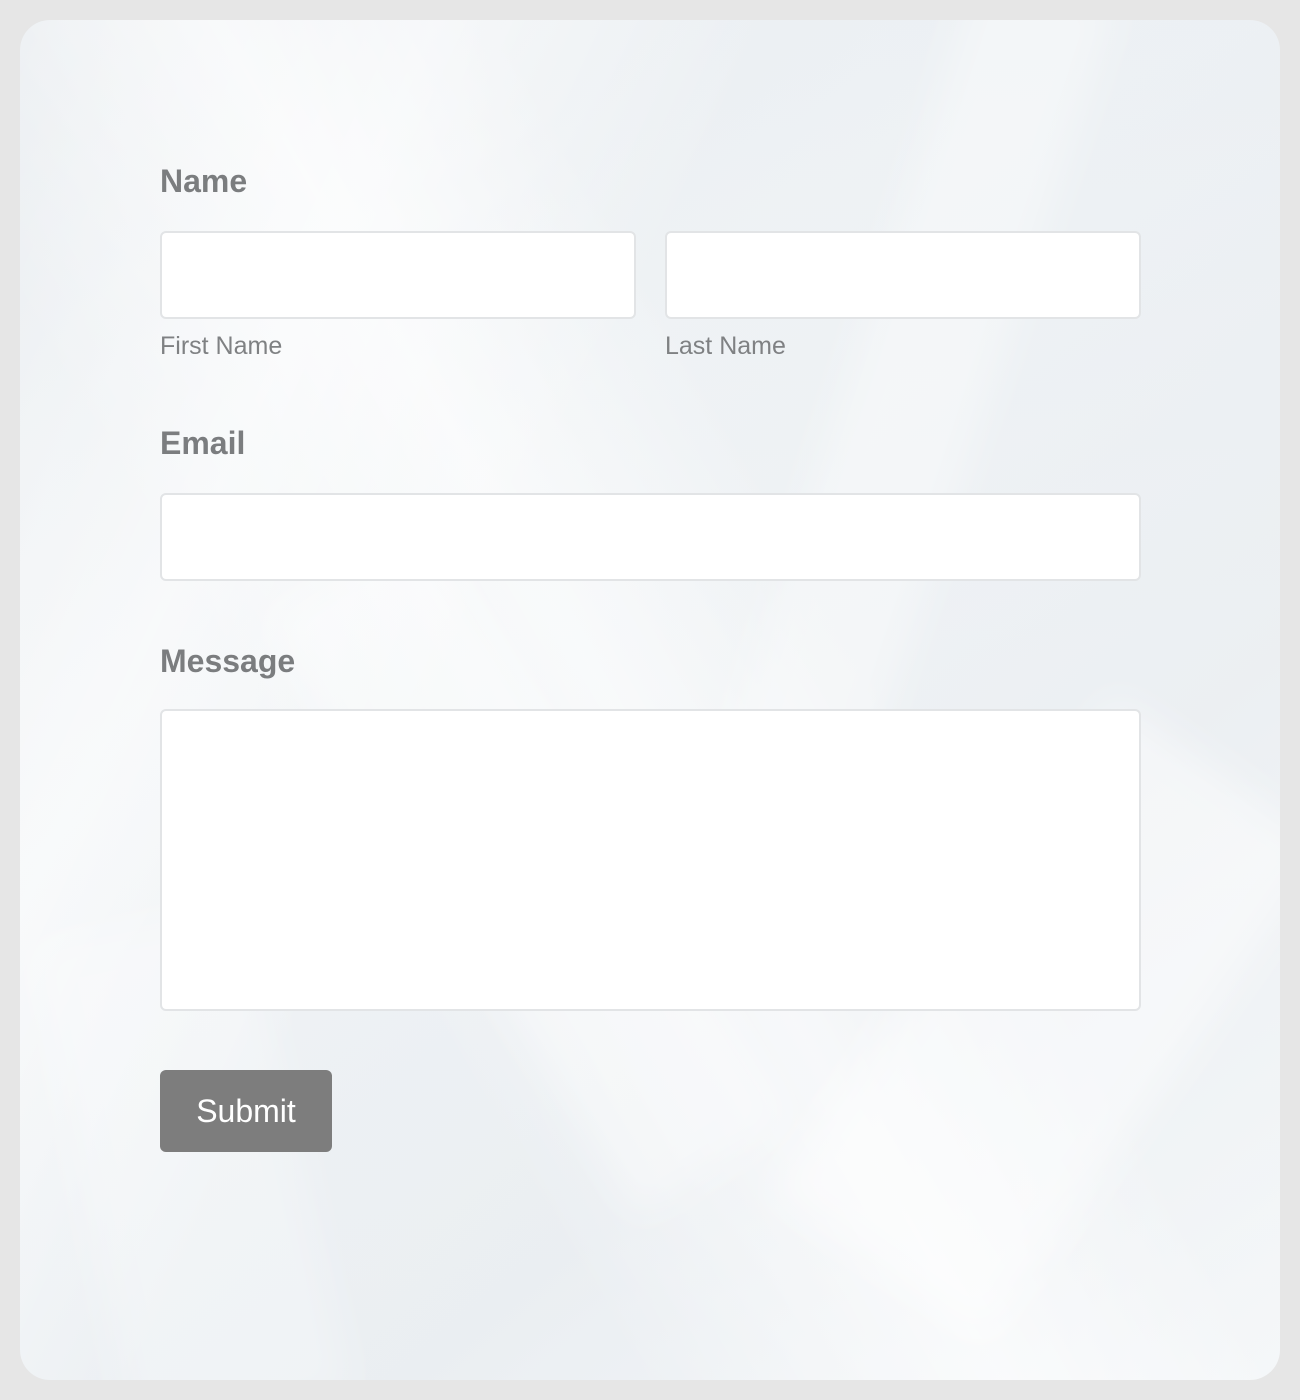  I want to click on first-name-sublabel: First Name, so click(221, 346).